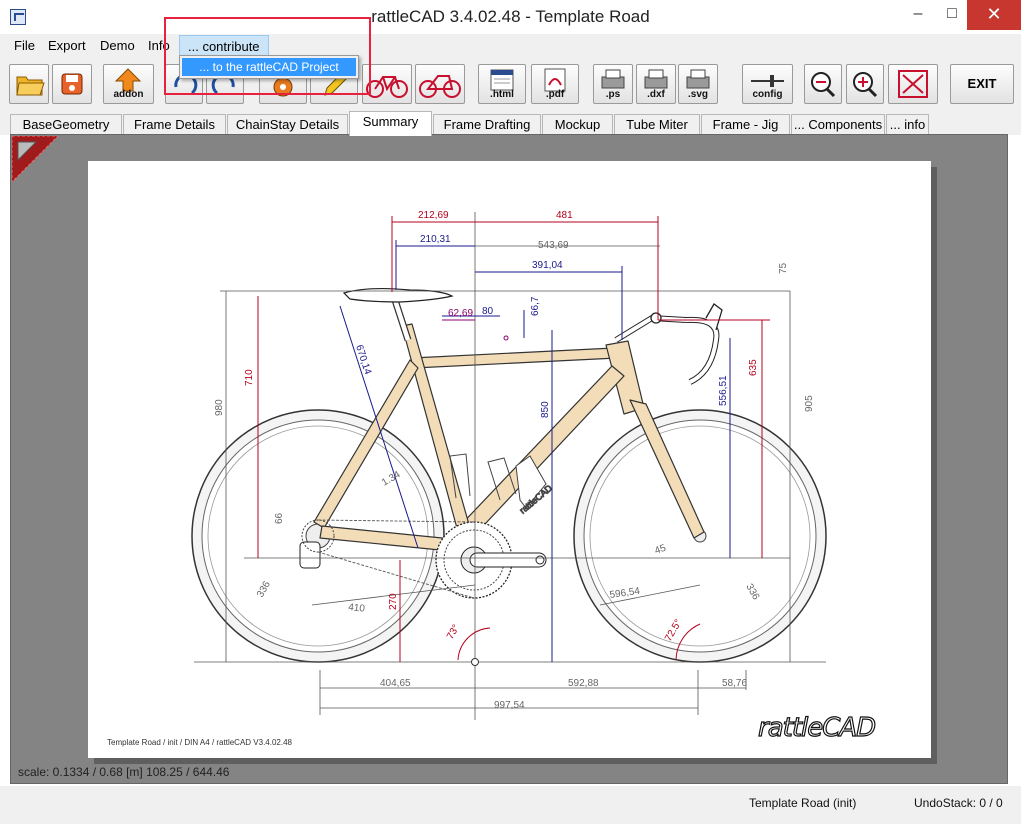  I want to click on dim-592: 592,88, so click(583, 683).